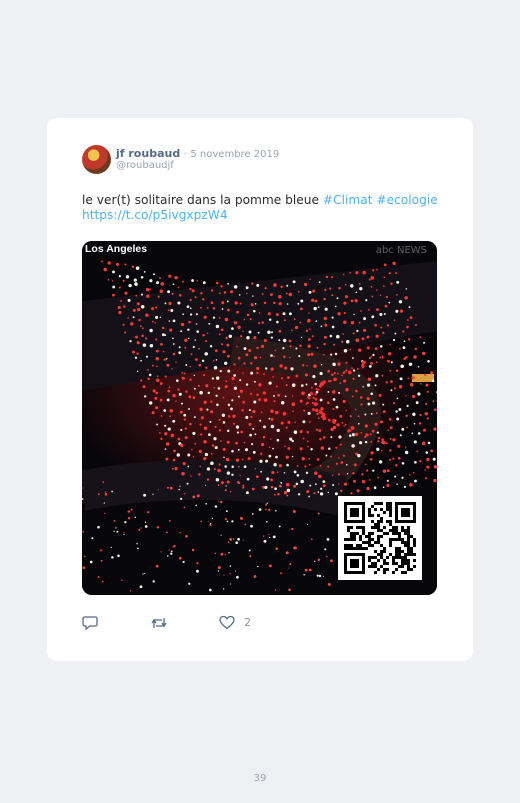 Image resolution: width=520 pixels, height=803 pixels. I want to click on author-handle: @roubaudjf, so click(145, 165).